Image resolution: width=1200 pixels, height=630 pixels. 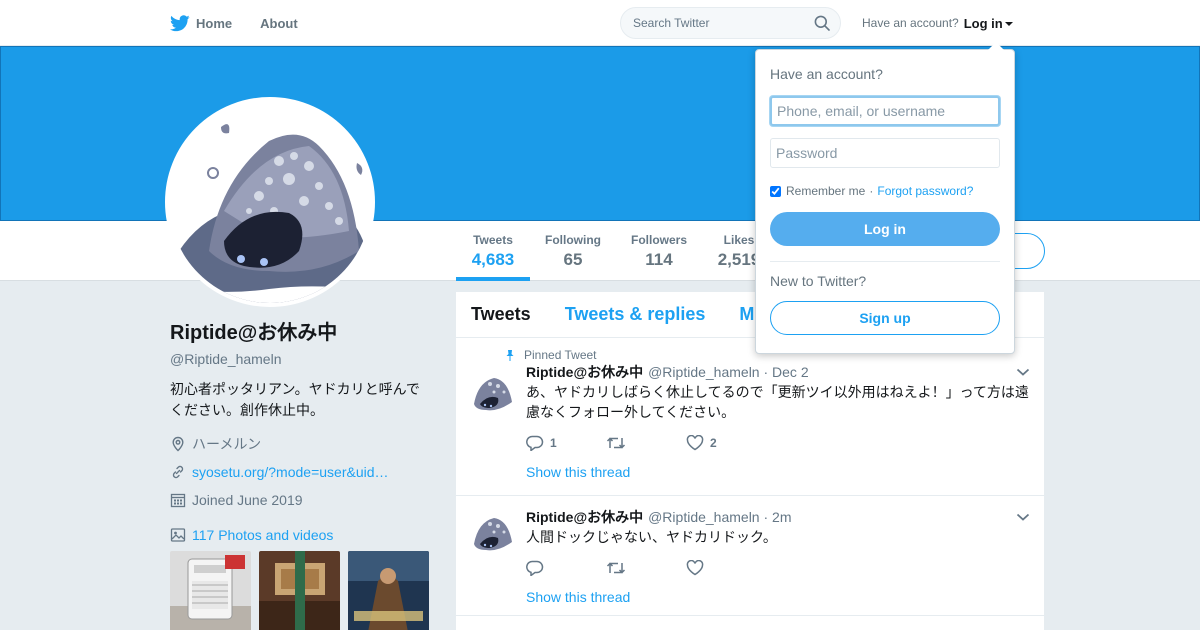 What do you see at coordinates (180, 23) in the screenshot?
I see `twitter-bird-icon` at bounding box center [180, 23].